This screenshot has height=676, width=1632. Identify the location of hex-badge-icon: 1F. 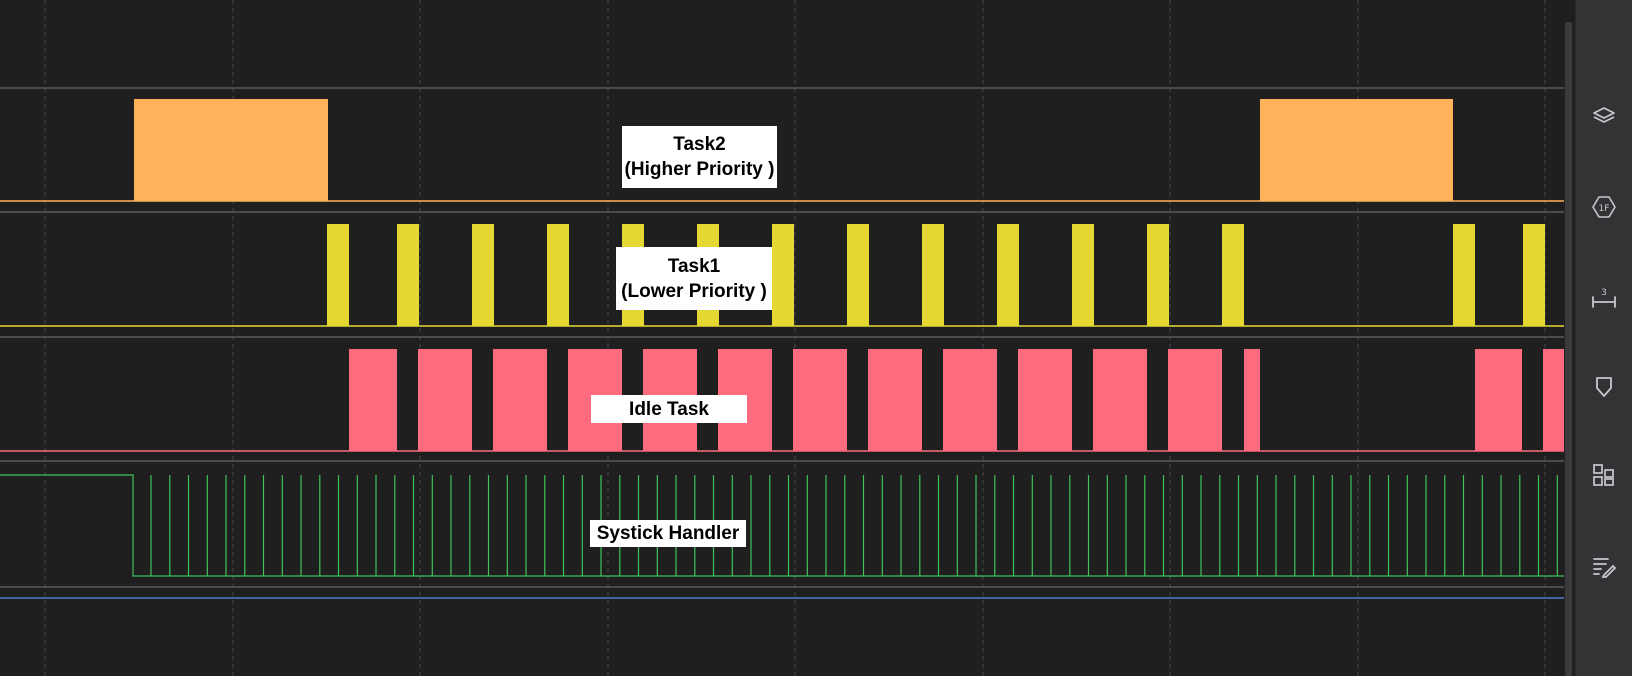
(1604, 207).